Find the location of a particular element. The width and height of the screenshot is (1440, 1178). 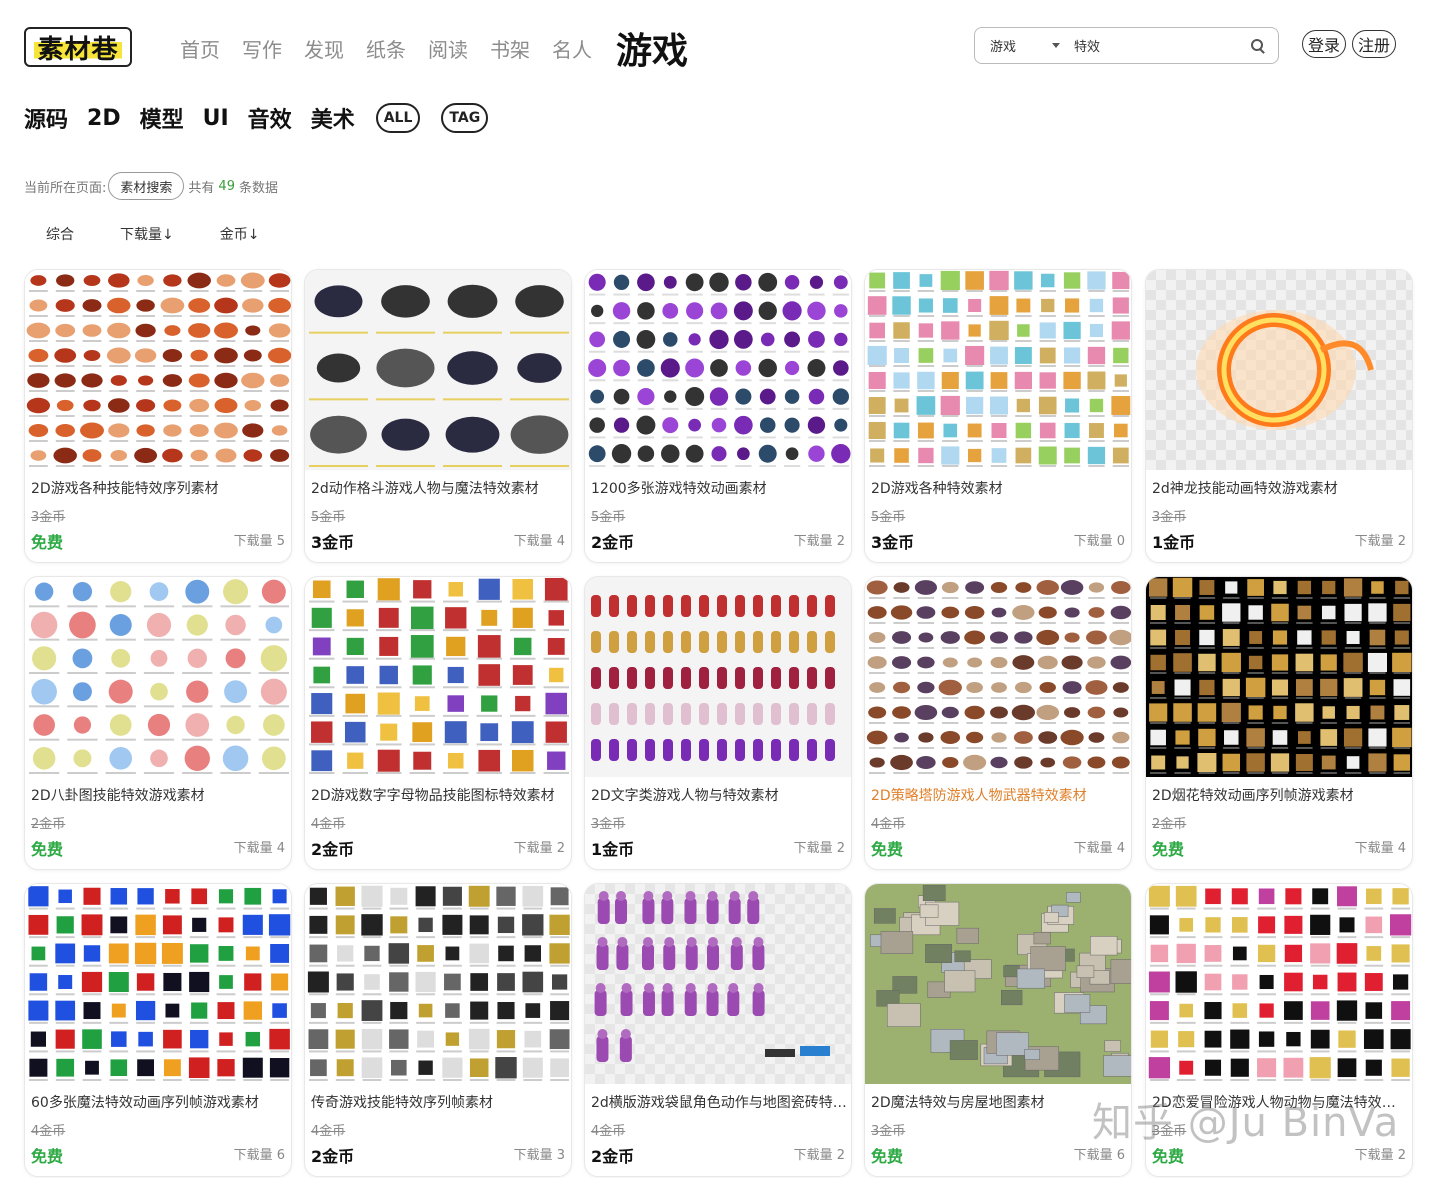

login-button: 登录 is located at coordinates (1324, 44).